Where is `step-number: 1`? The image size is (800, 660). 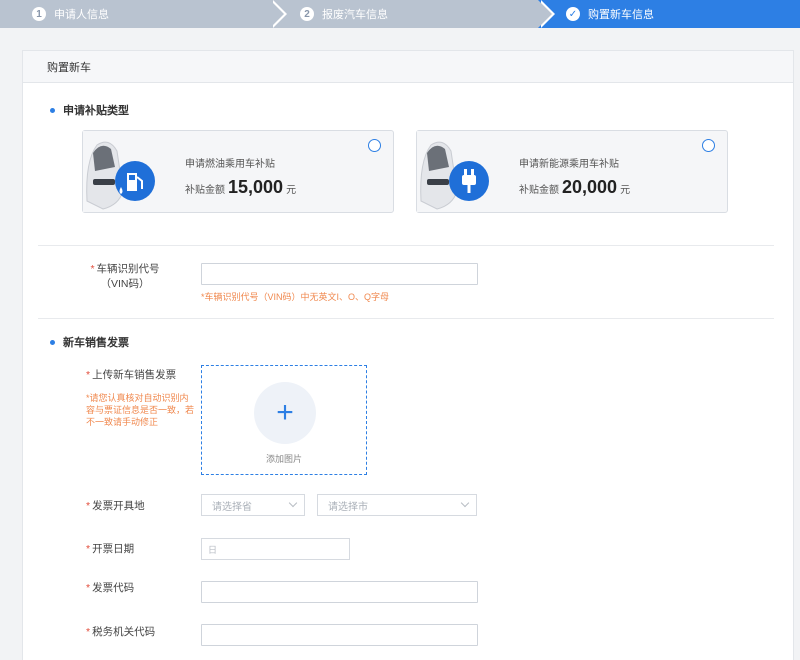 step-number: 1 is located at coordinates (39, 14).